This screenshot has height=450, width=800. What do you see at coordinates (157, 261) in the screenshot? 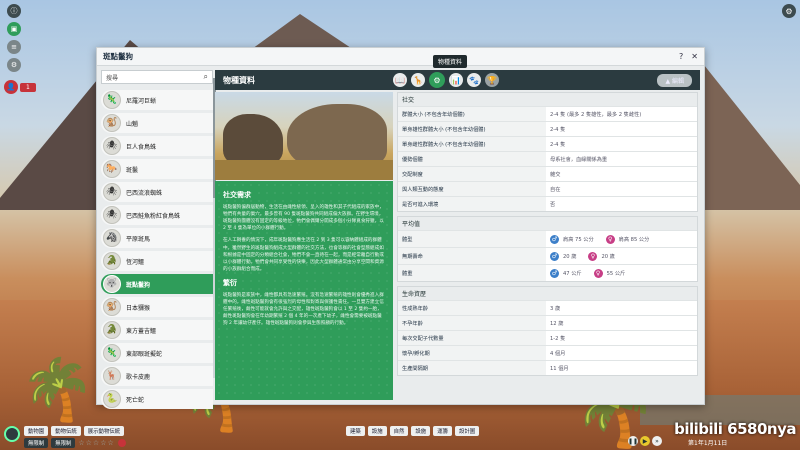
I see `species-list-item: 🐊 恆河鱷` at bounding box center [157, 261].